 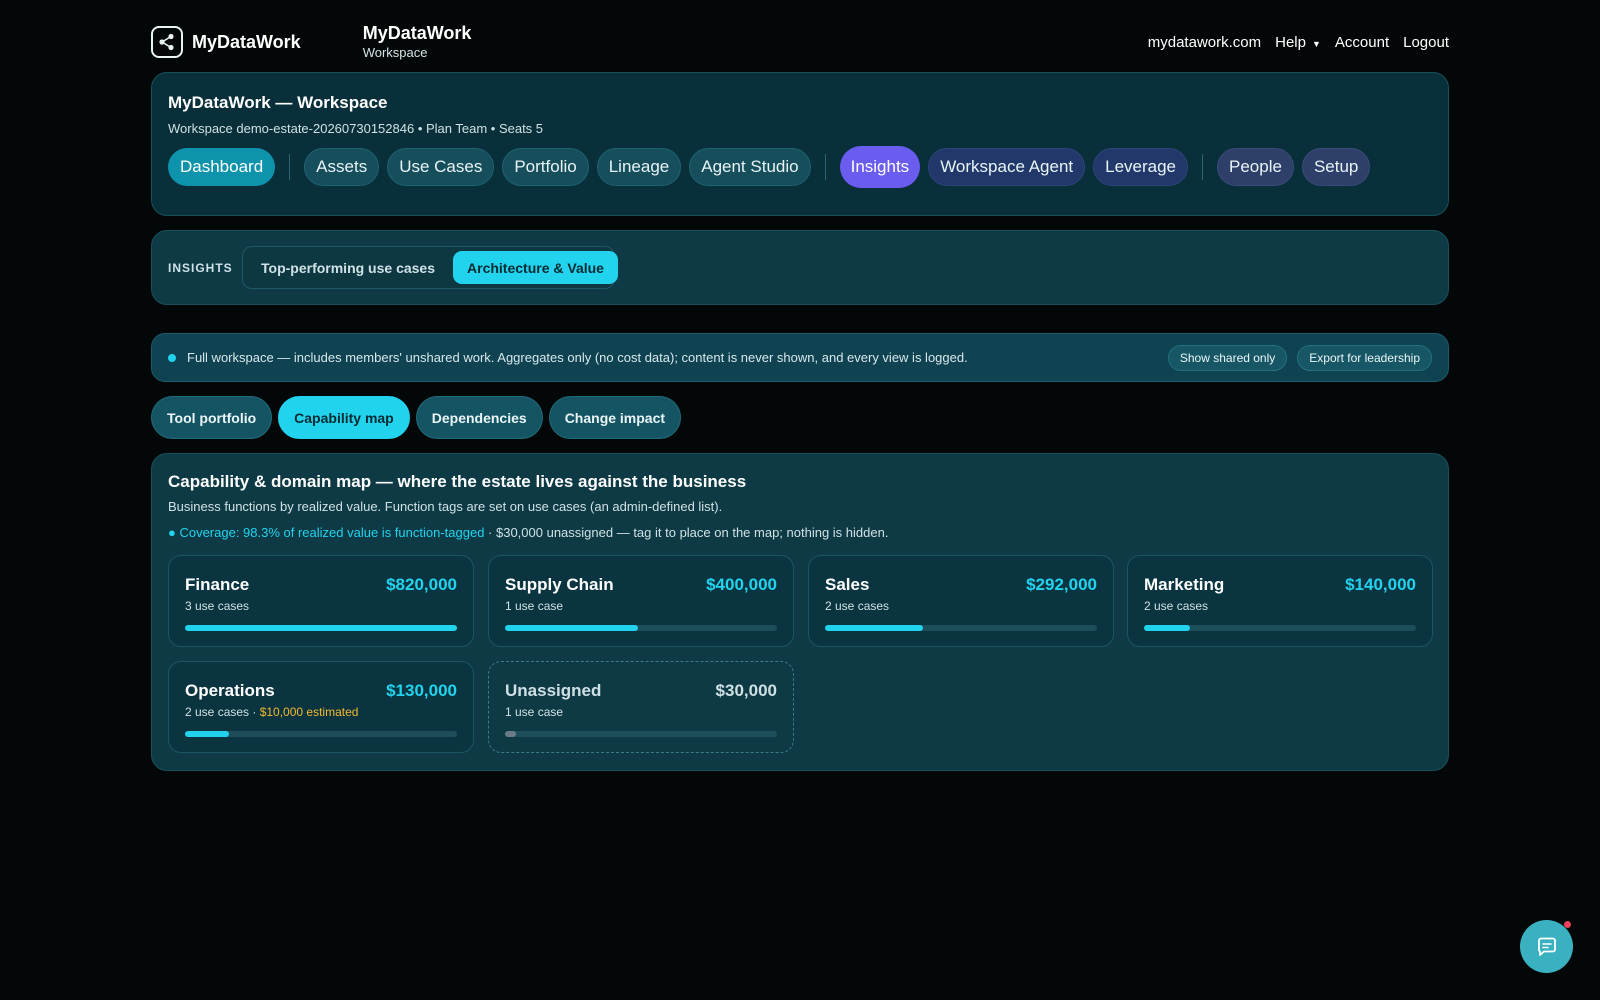 What do you see at coordinates (746, 690) in the screenshot?
I see `card-value: $30,000` at bounding box center [746, 690].